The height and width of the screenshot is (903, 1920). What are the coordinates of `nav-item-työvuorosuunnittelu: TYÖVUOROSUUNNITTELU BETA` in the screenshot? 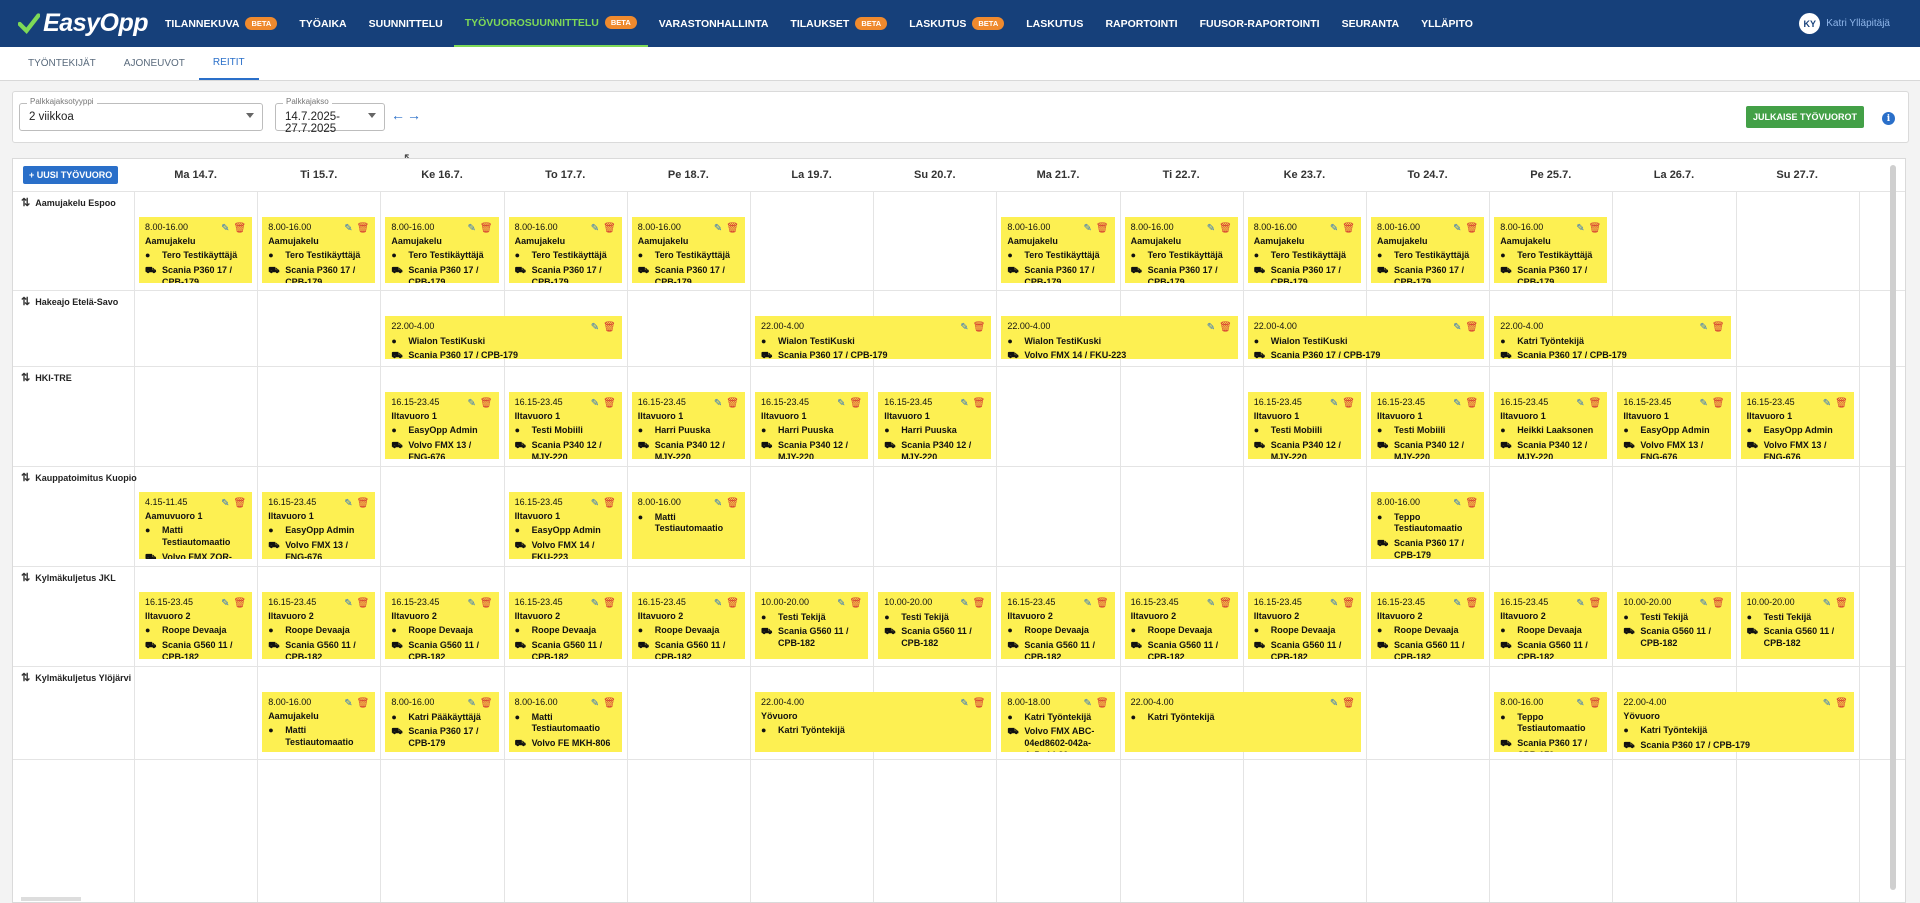 It's located at (550, 23).